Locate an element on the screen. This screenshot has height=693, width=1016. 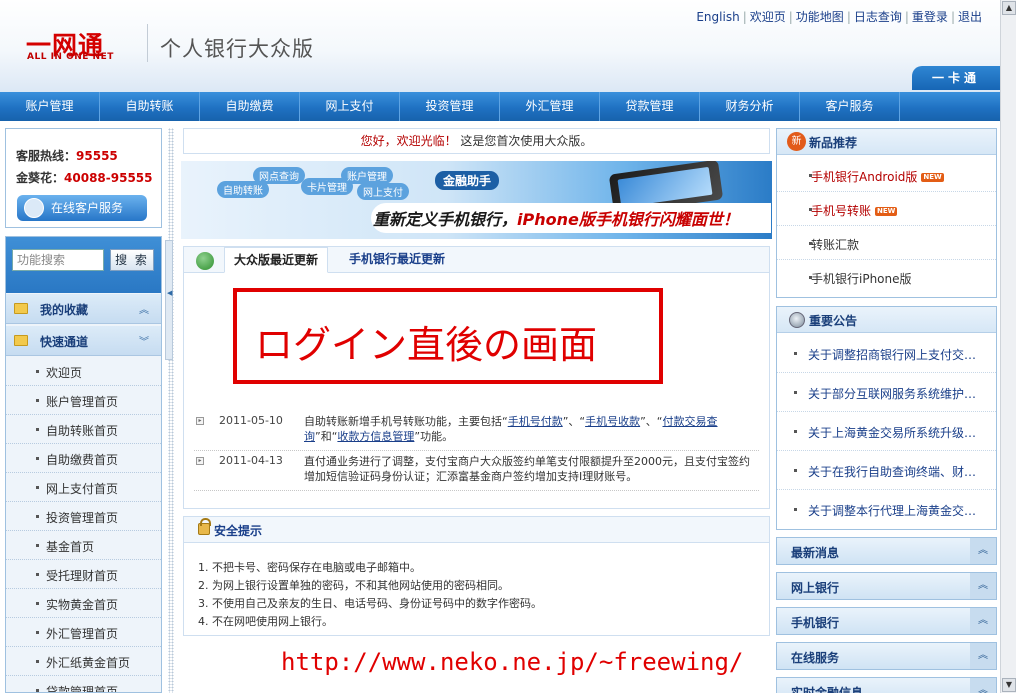
logo-divider is located at coordinates (147, 43).